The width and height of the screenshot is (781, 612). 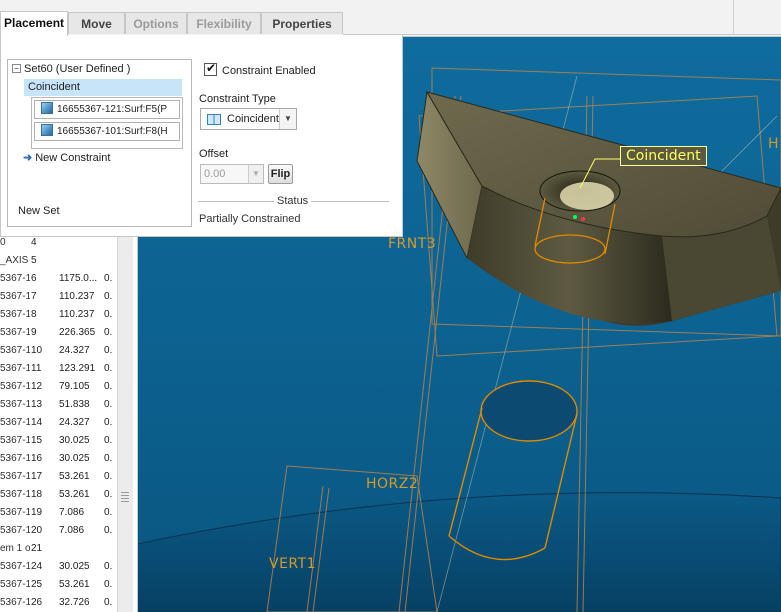 I want to click on new-constraint-label: New Constraint, so click(x=73, y=158).